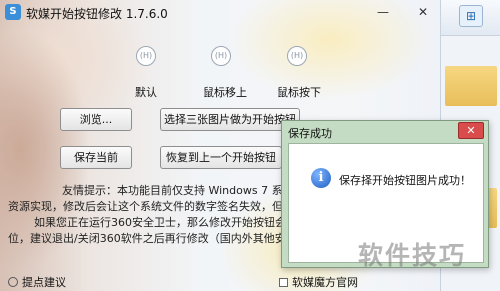 This screenshot has height=291, width=500. I want to click on folder-icon, so click(471, 86).